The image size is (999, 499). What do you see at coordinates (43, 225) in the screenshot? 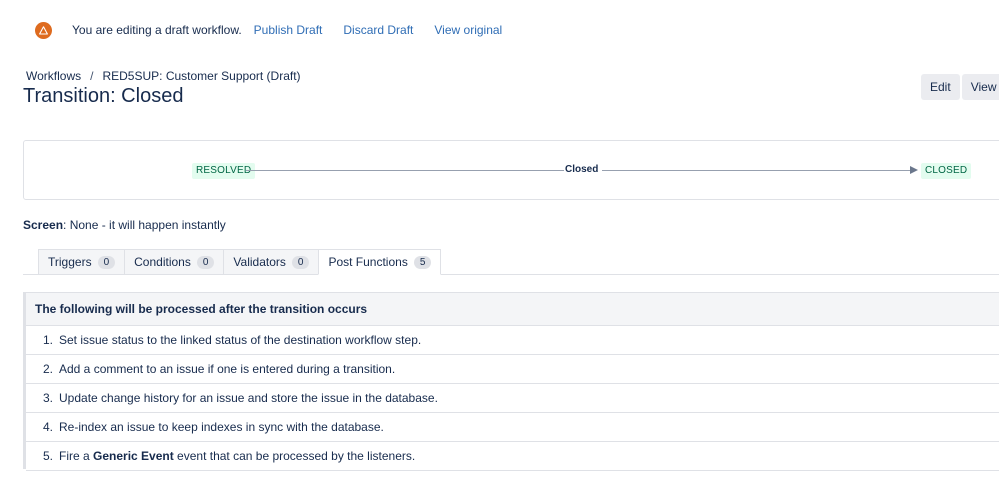
I see `screen-label: Screen` at bounding box center [43, 225].